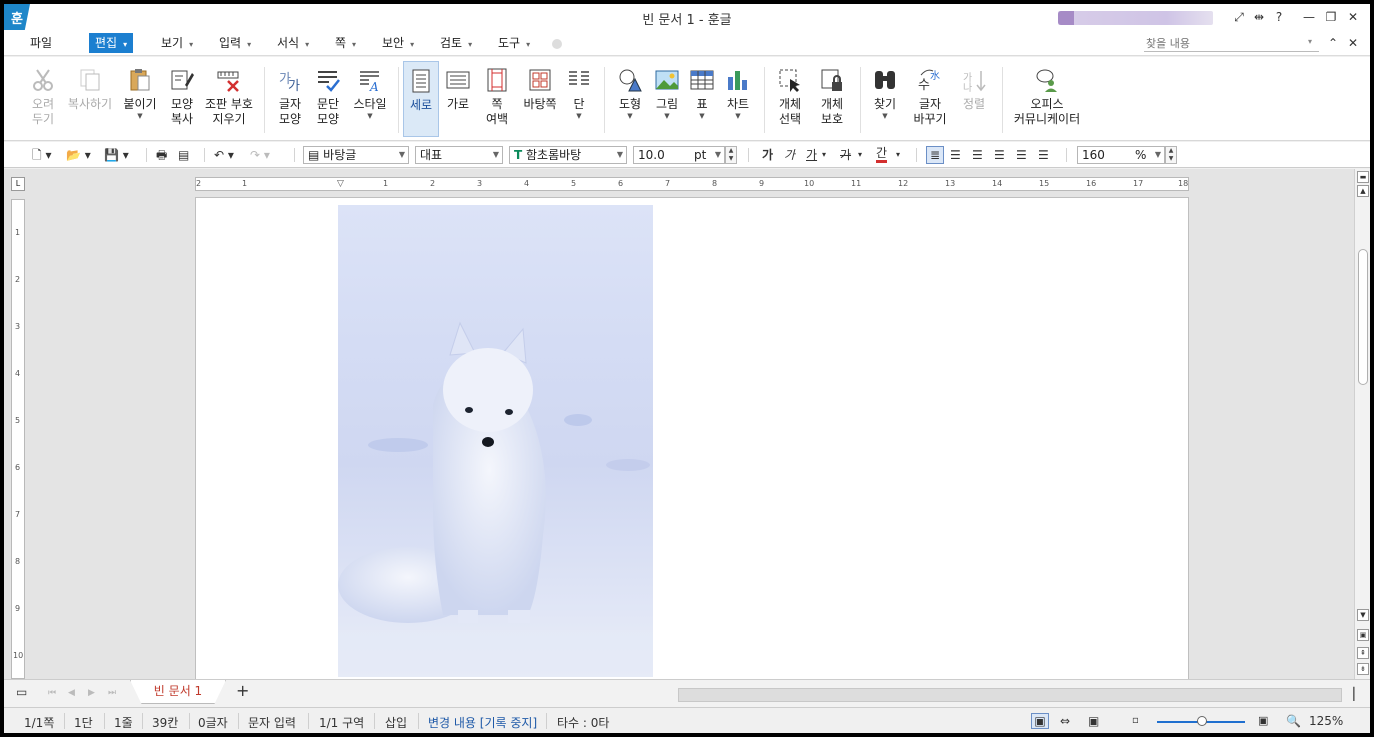  What do you see at coordinates (182, 99) in the screenshot?
I see `format-painter-button: 모양 복사` at bounding box center [182, 99].